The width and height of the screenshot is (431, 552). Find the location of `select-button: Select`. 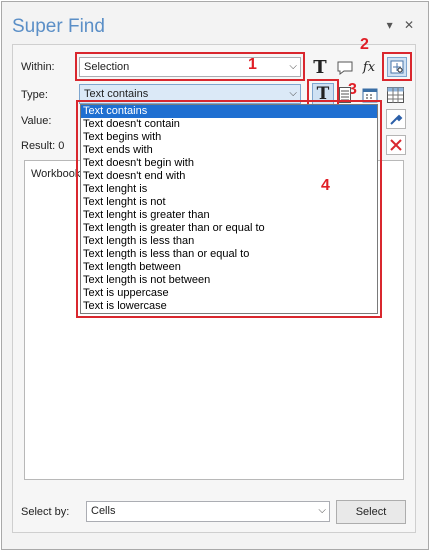

select-button: Select is located at coordinates (371, 512).